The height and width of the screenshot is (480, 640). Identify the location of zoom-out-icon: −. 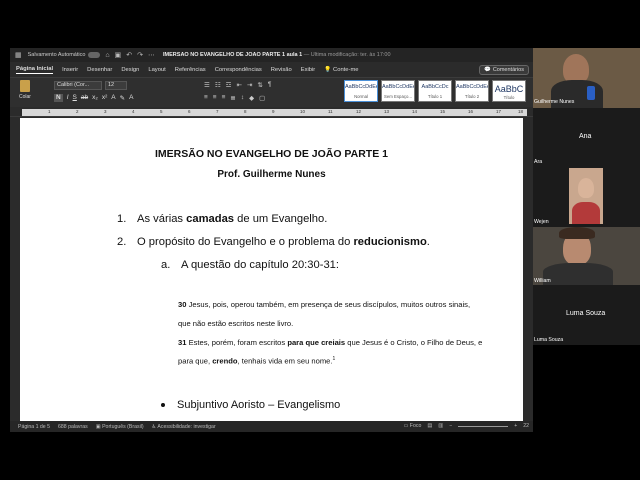
(450, 426).